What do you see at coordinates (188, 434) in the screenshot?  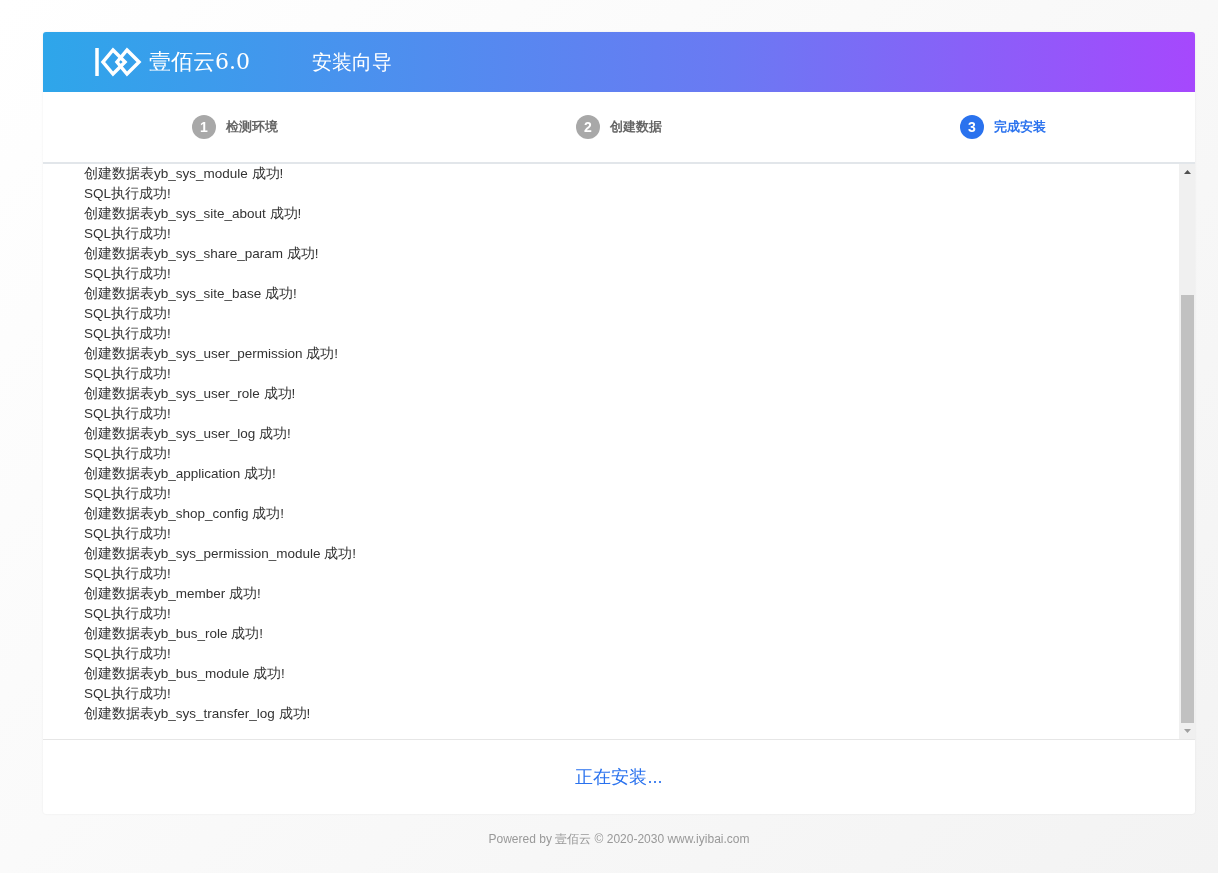 I see `log-line: 创建数据表yb_sys_user_log 成功!` at bounding box center [188, 434].